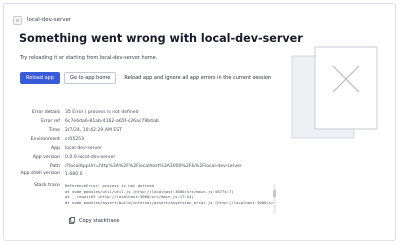 This screenshot has width=399, height=244. I want to click on detail-value: 1.680.0, so click(74, 174).